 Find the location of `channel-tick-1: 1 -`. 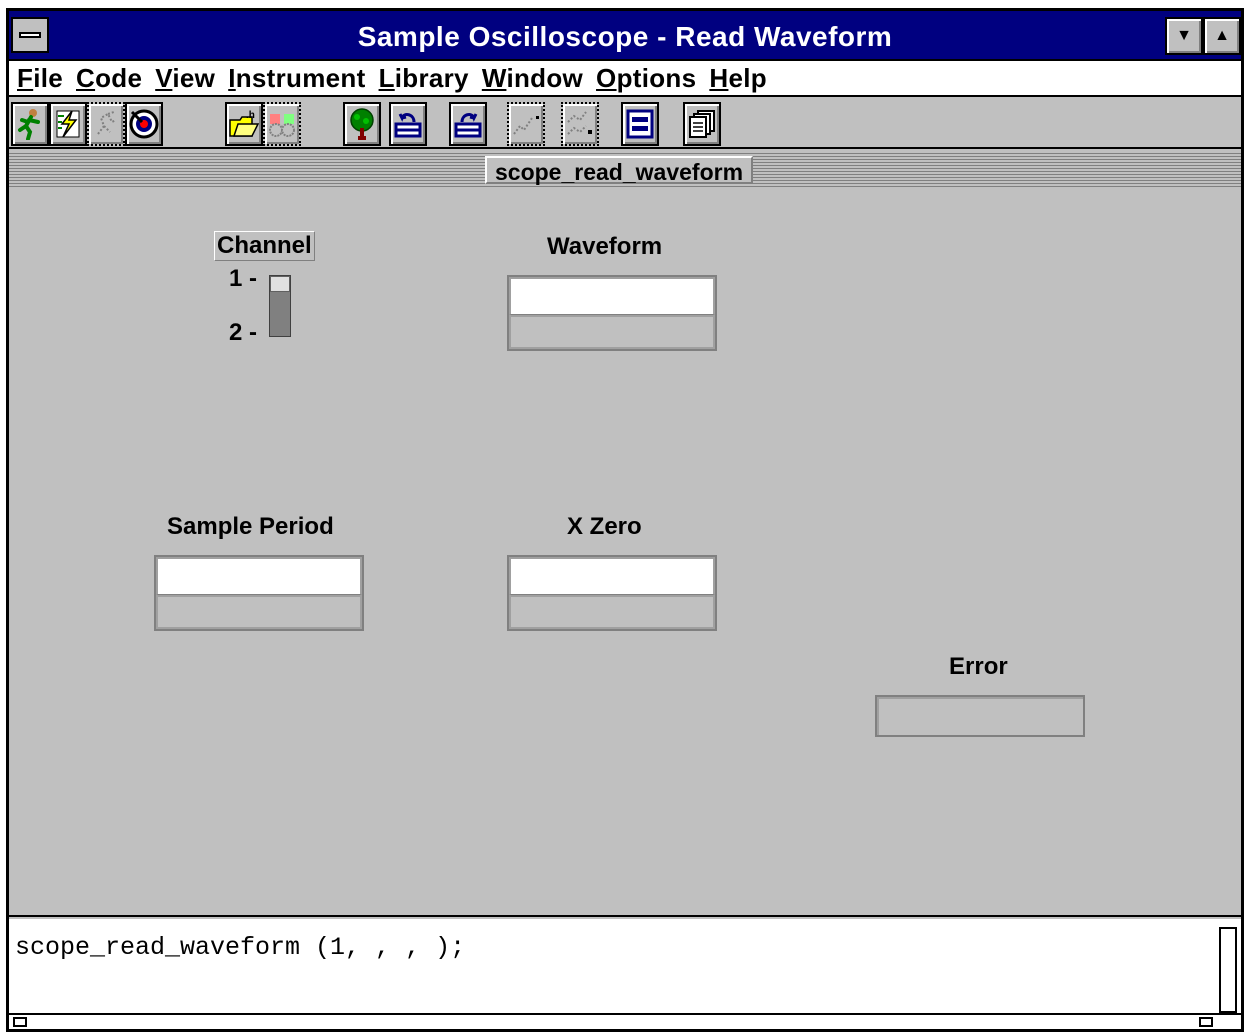

channel-tick-1: 1 - is located at coordinates (243, 278).